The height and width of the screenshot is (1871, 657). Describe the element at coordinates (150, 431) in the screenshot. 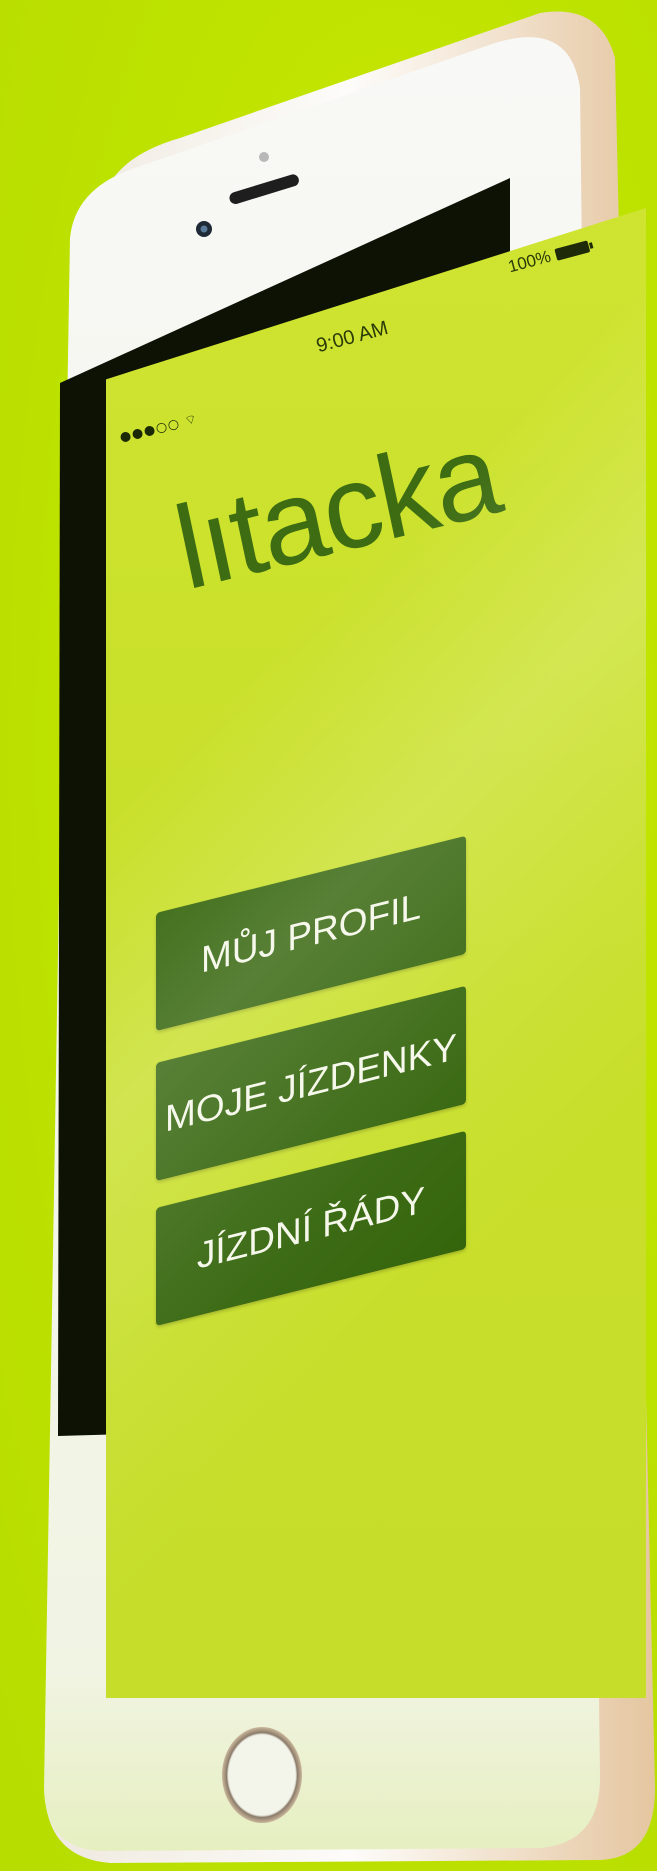

I see `signal-dots: ●●●○○` at that location.